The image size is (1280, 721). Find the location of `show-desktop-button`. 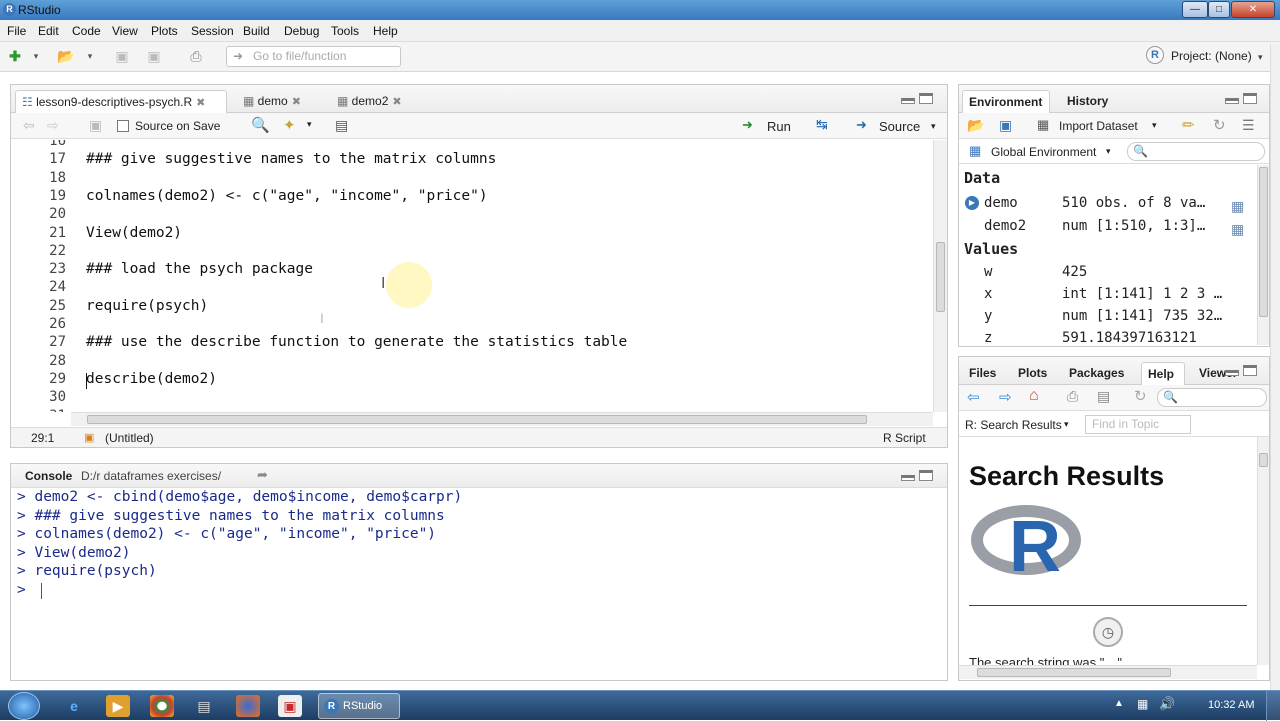

show-desktop-button is located at coordinates (1273, 706).